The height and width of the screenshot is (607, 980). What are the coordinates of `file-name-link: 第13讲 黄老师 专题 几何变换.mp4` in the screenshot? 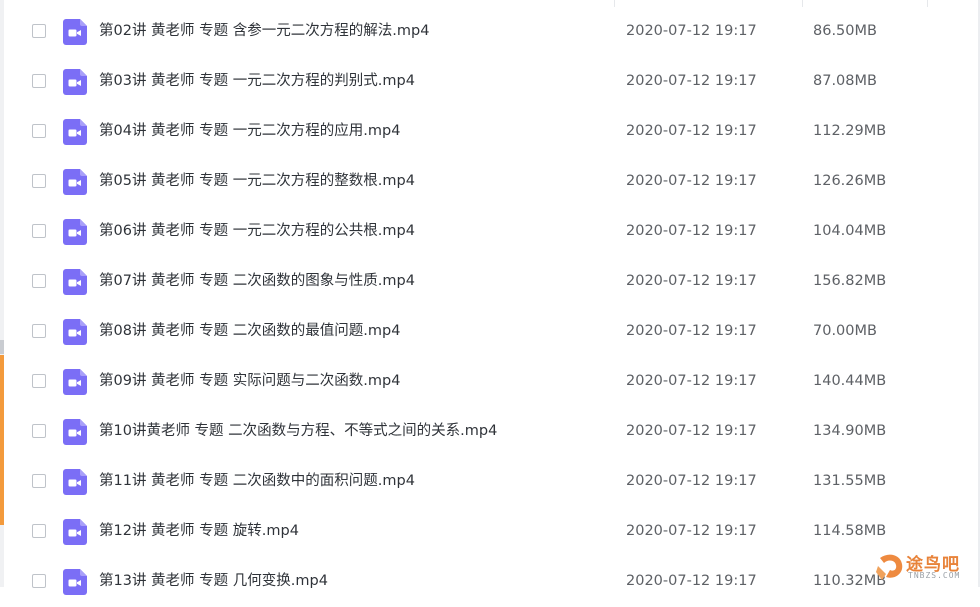 It's located at (213, 581).